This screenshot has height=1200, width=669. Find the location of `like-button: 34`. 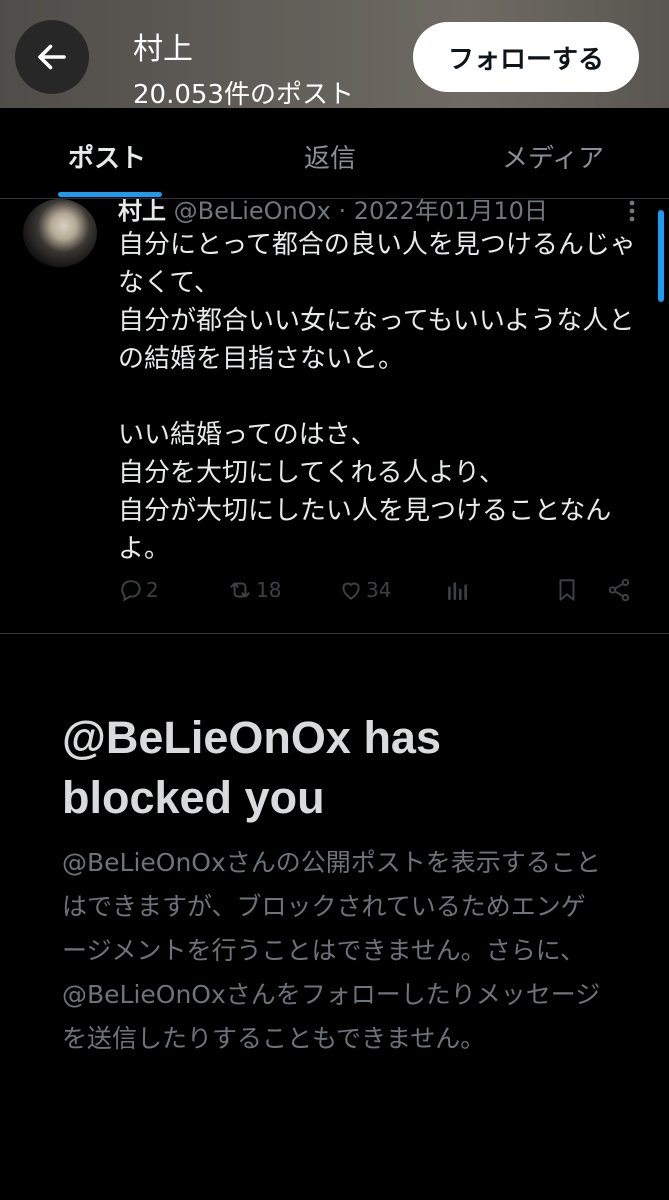

like-button: 34 is located at coordinates (364, 590).